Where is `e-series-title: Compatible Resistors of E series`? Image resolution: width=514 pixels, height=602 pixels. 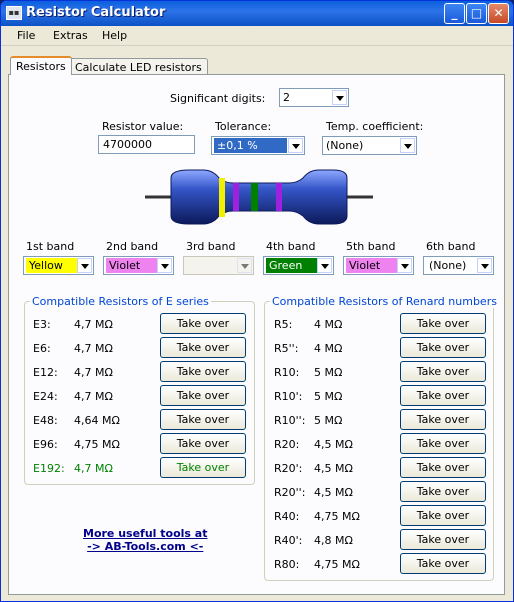
e-series-title: Compatible Resistors of E series is located at coordinates (120, 301).